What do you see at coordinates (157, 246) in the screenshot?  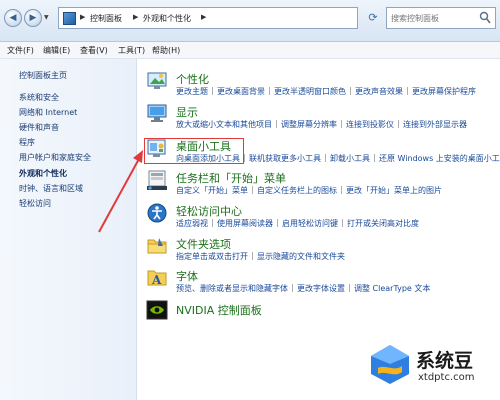 I see `folder-icon` at bounding box center [157, 246].